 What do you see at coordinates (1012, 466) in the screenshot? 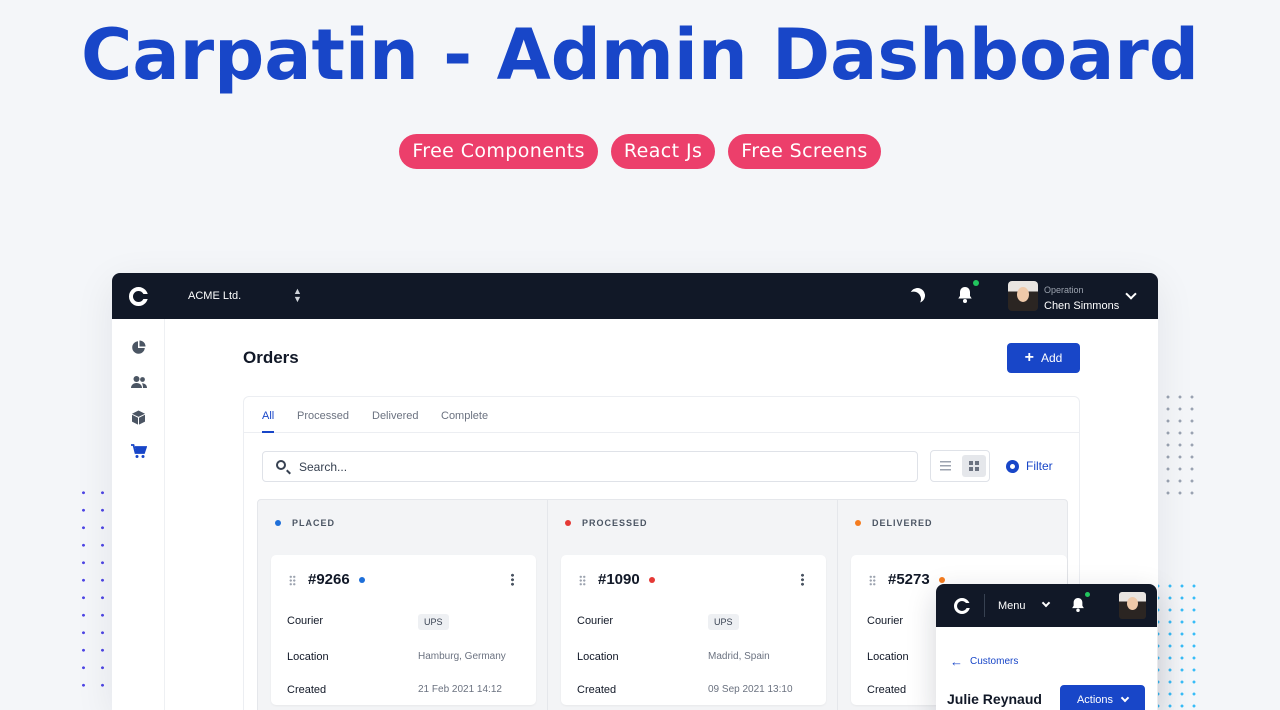
I see `gear-icon` at bounding box center [1012, 466].